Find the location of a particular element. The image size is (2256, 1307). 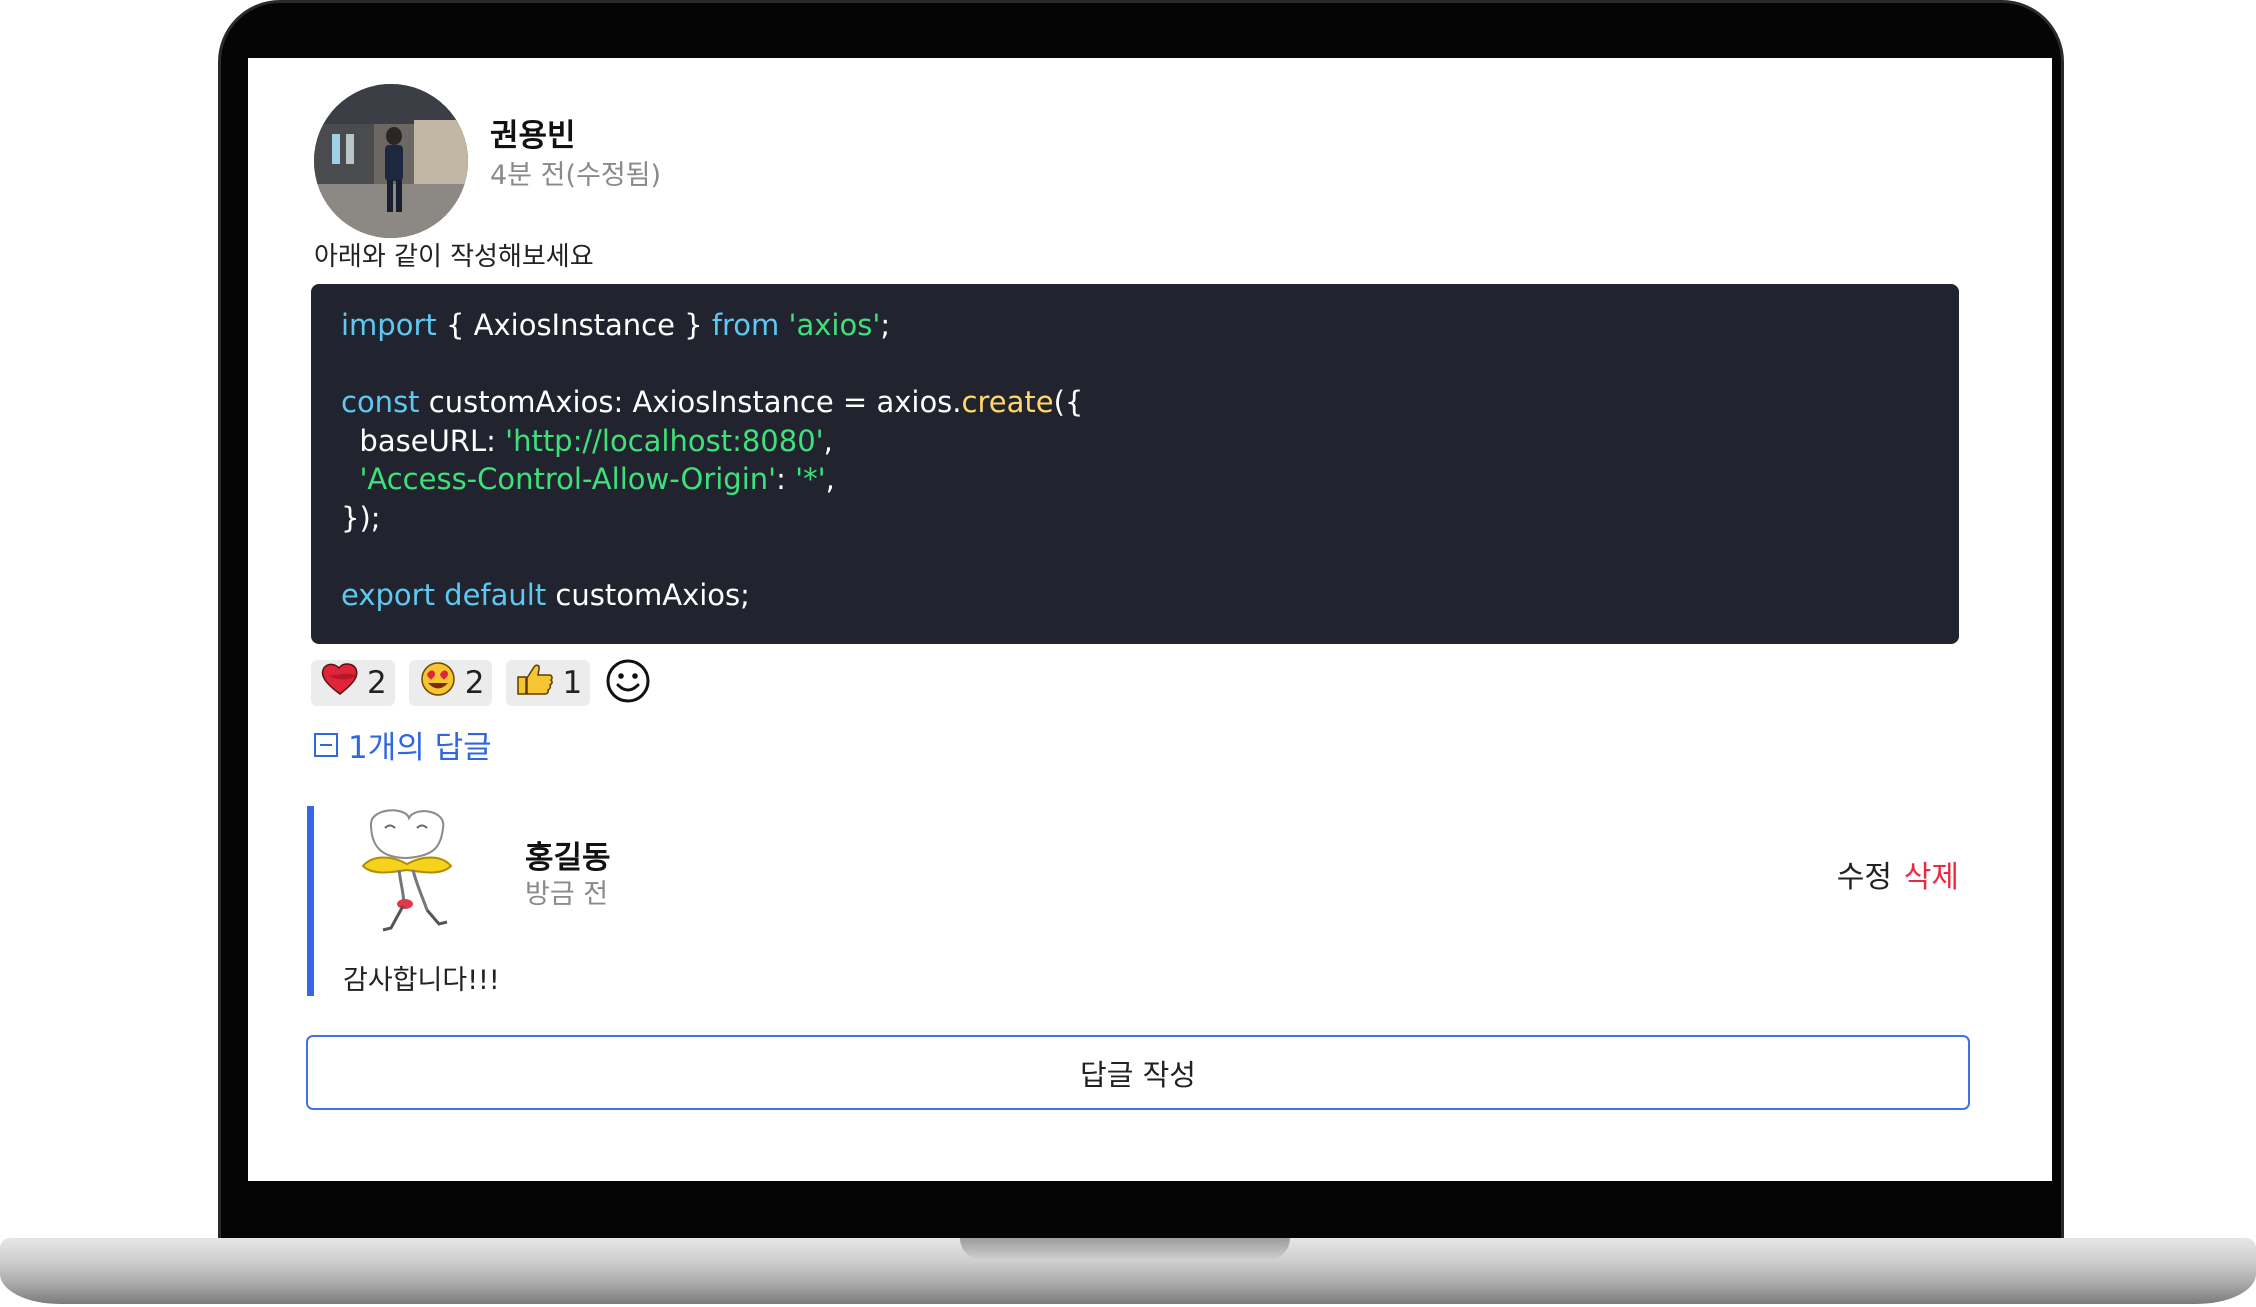

code-token: 'http://localhost:8080' is located at coordinates (664, 440).